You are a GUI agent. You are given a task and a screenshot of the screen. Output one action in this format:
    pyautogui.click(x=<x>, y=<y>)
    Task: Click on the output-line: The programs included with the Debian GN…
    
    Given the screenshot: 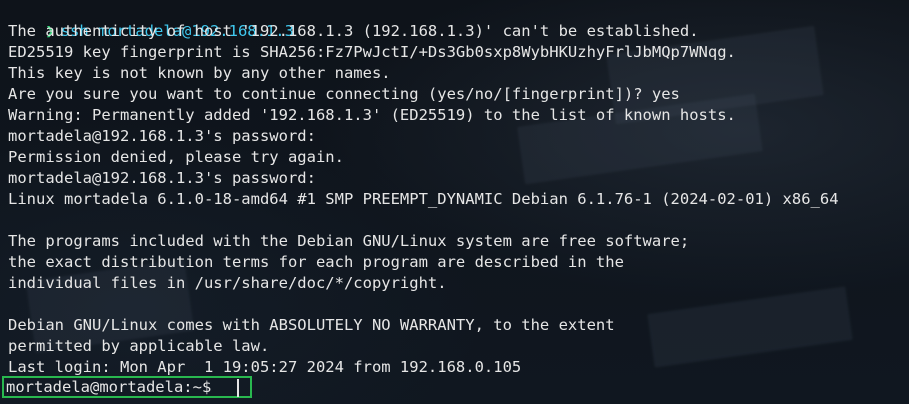 What is the action you would take?
    pyautogui.click(x=349, y=241)
    